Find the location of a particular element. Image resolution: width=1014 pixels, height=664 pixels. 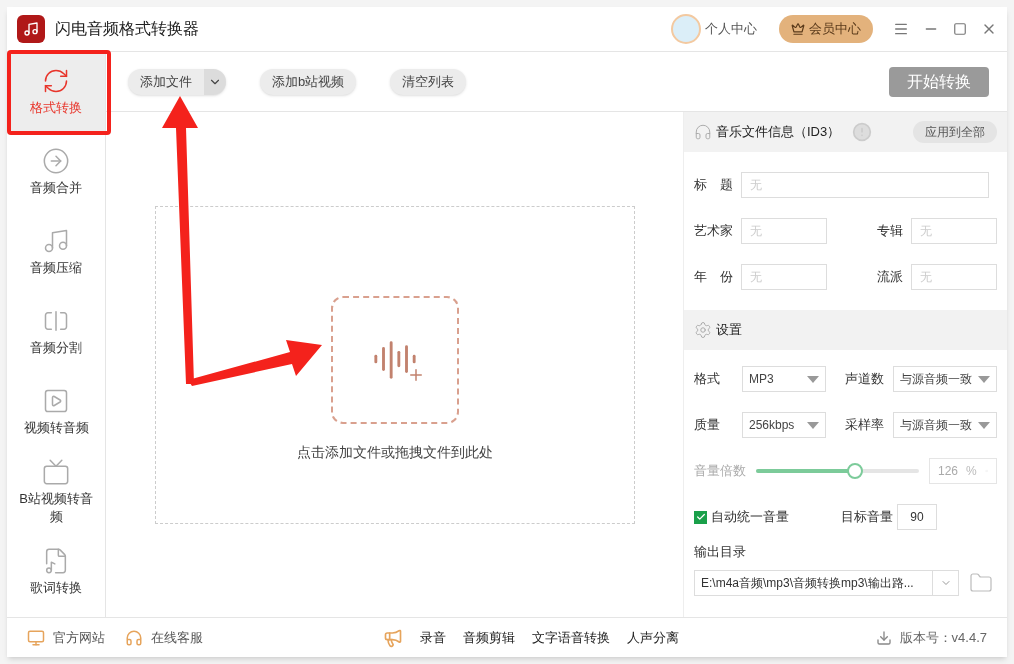

vip-button: 会员中心 is located at coordinates (826, 29).